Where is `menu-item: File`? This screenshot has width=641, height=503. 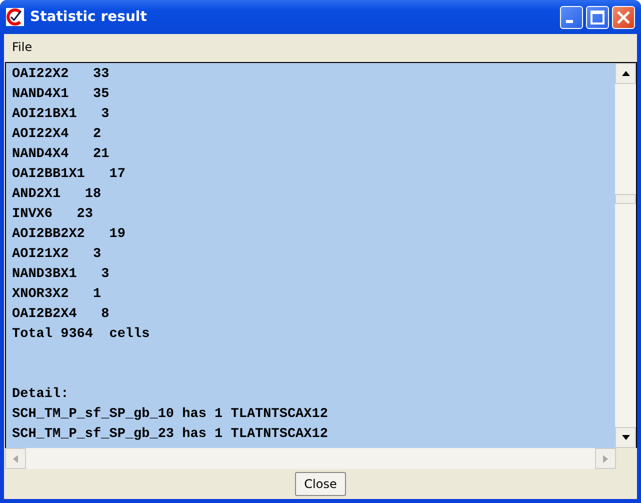 menu-item: File is located at coordinates (22, 47).